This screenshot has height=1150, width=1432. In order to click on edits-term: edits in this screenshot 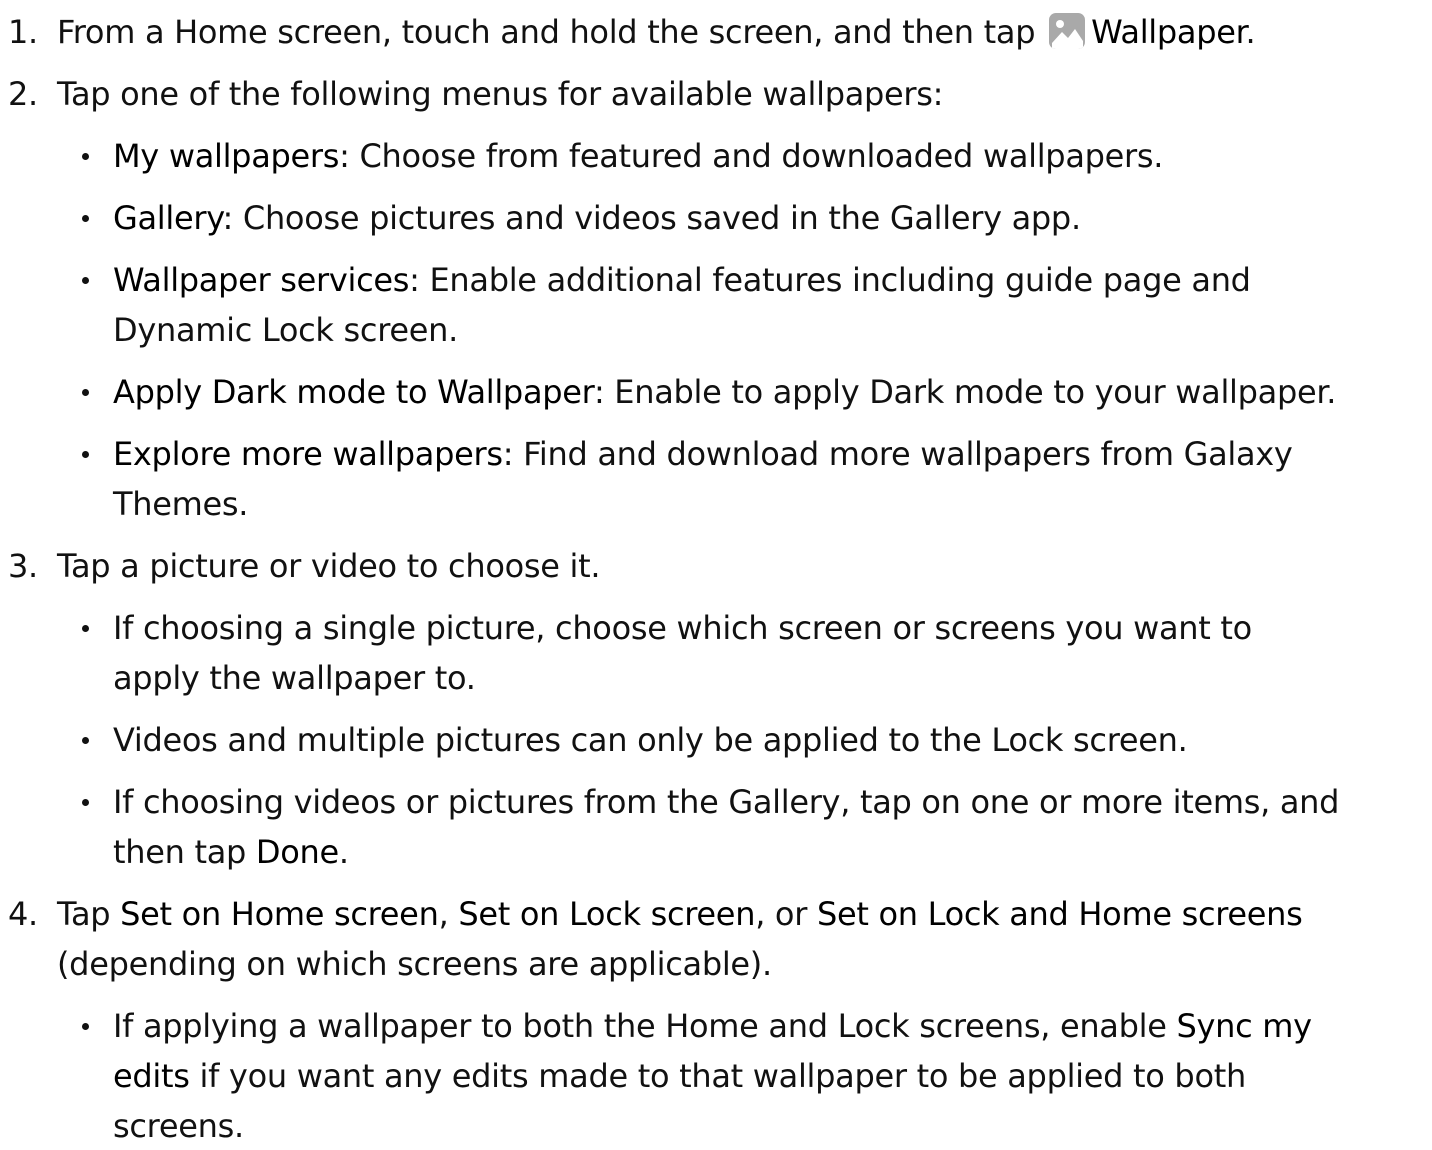, I will do `click(151, 1076)`.